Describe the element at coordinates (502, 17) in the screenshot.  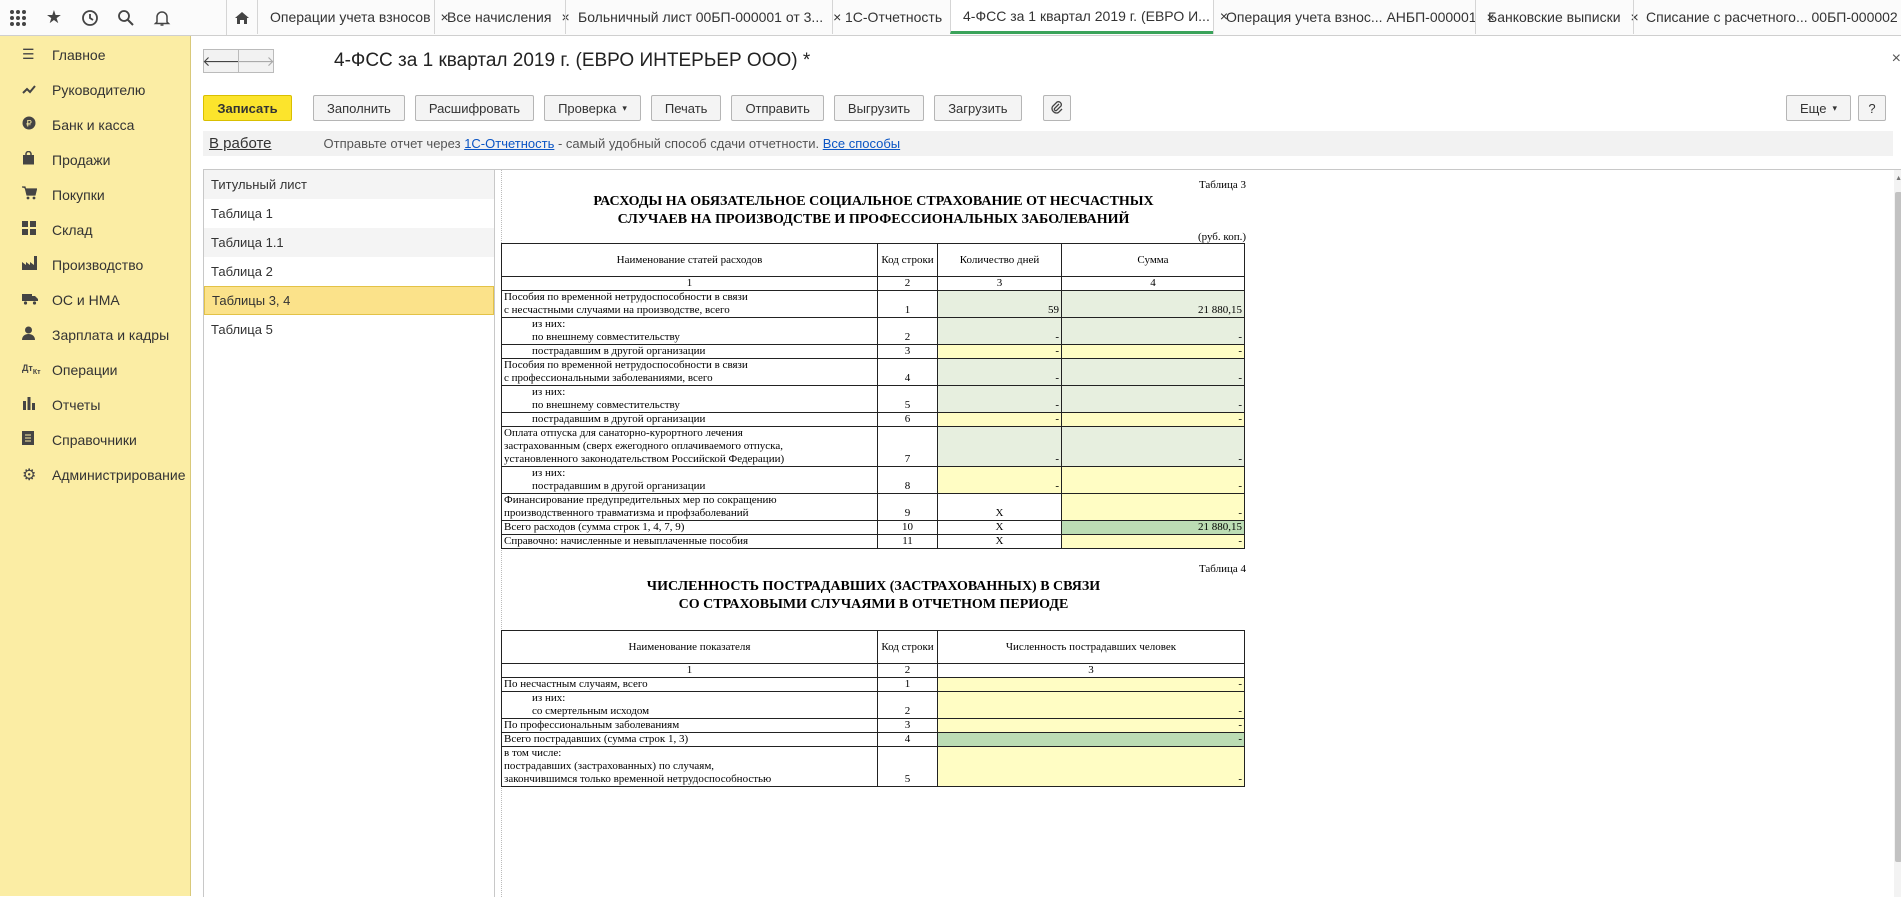
I see `tab-all-accruals: Все начисления ×` at that location.